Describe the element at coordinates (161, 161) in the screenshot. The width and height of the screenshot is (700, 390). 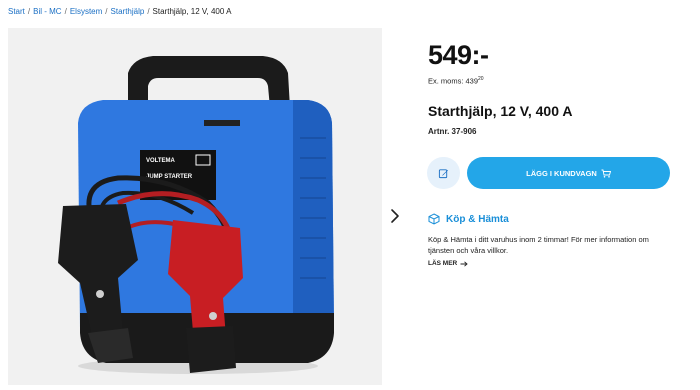
I see `image-brand-text: VOLTEMA` at that location.